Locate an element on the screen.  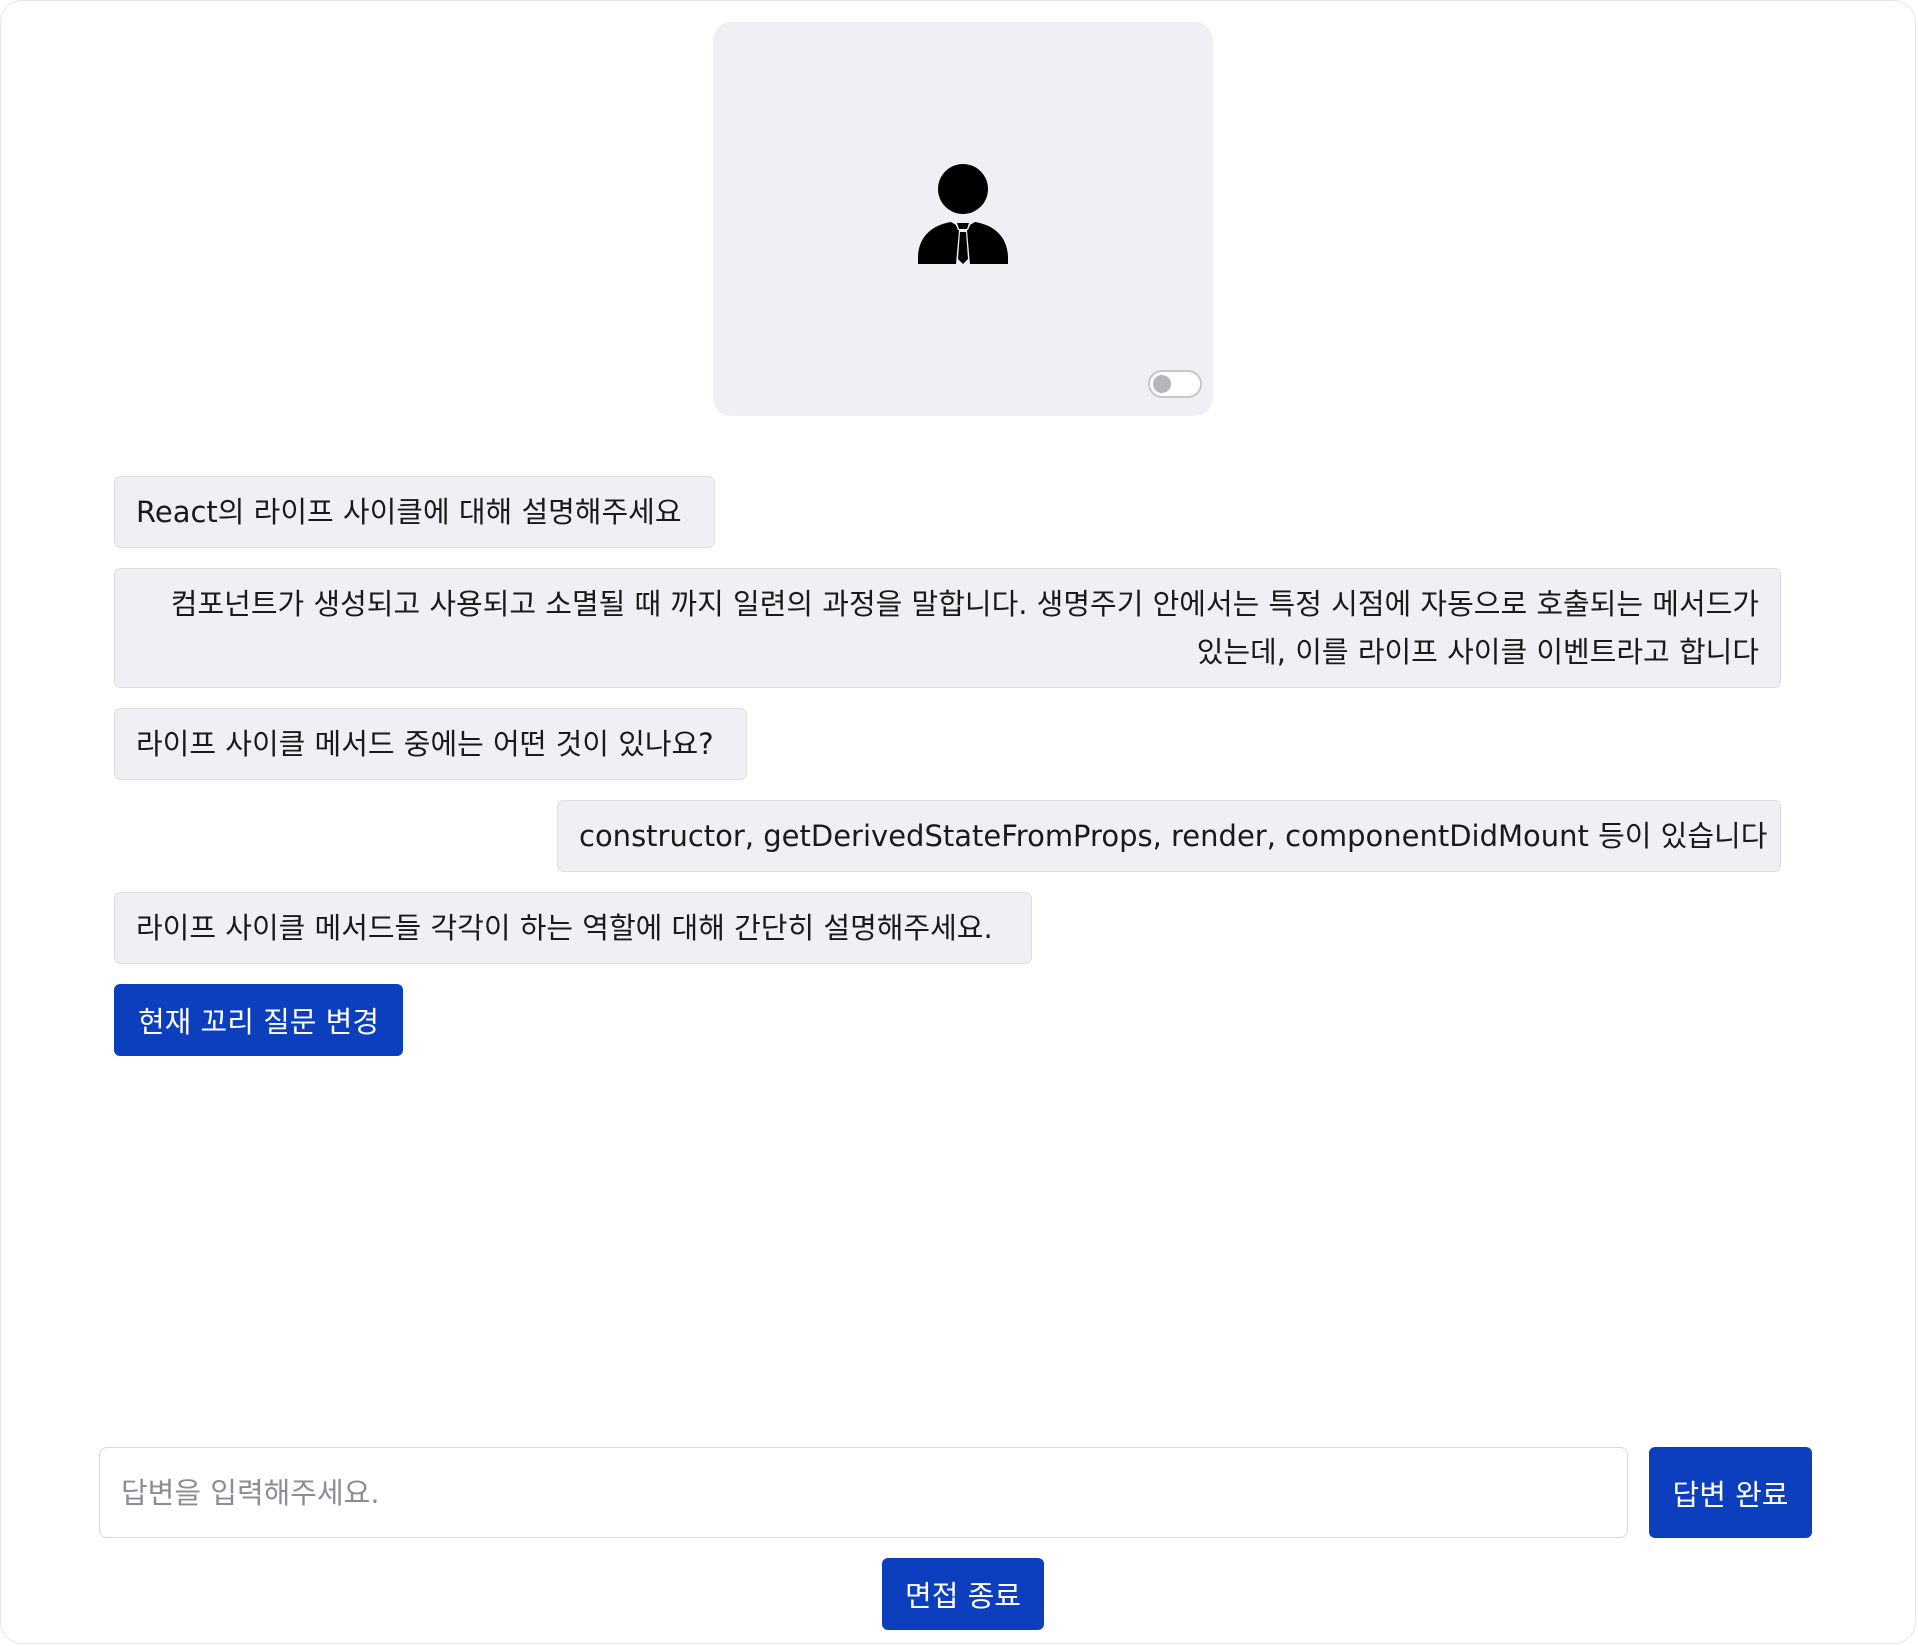
interviewer-video-card is located at coordinates (963, 219).